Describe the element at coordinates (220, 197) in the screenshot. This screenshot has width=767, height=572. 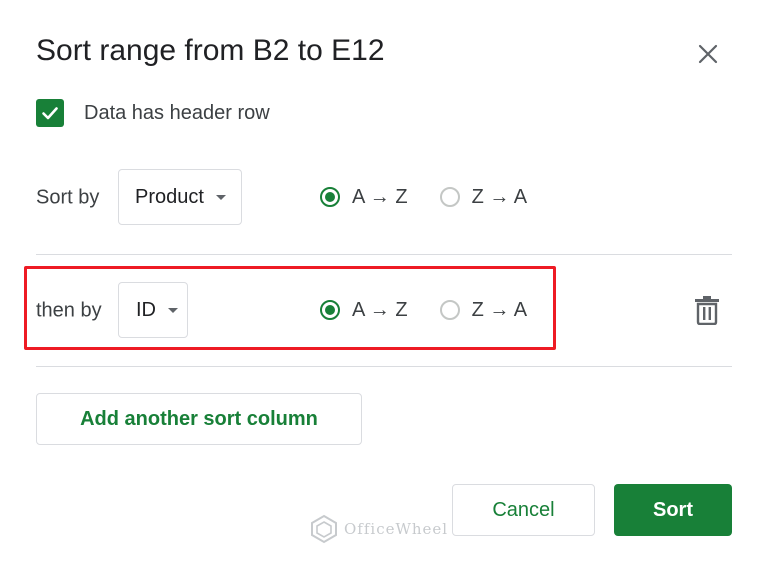
I see `dropdown-caret-icon` at that location.